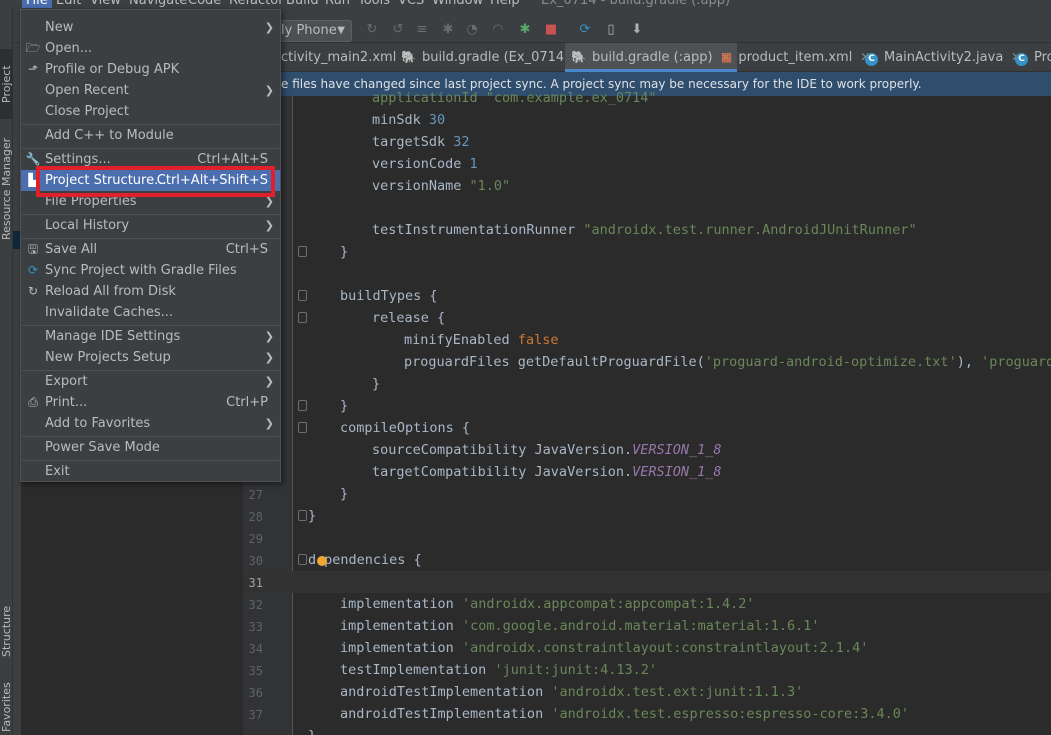 The height and width of the screenshot is (735, 1051). I want to click on device-selector: ly Phone ▼, so click(316, 31).